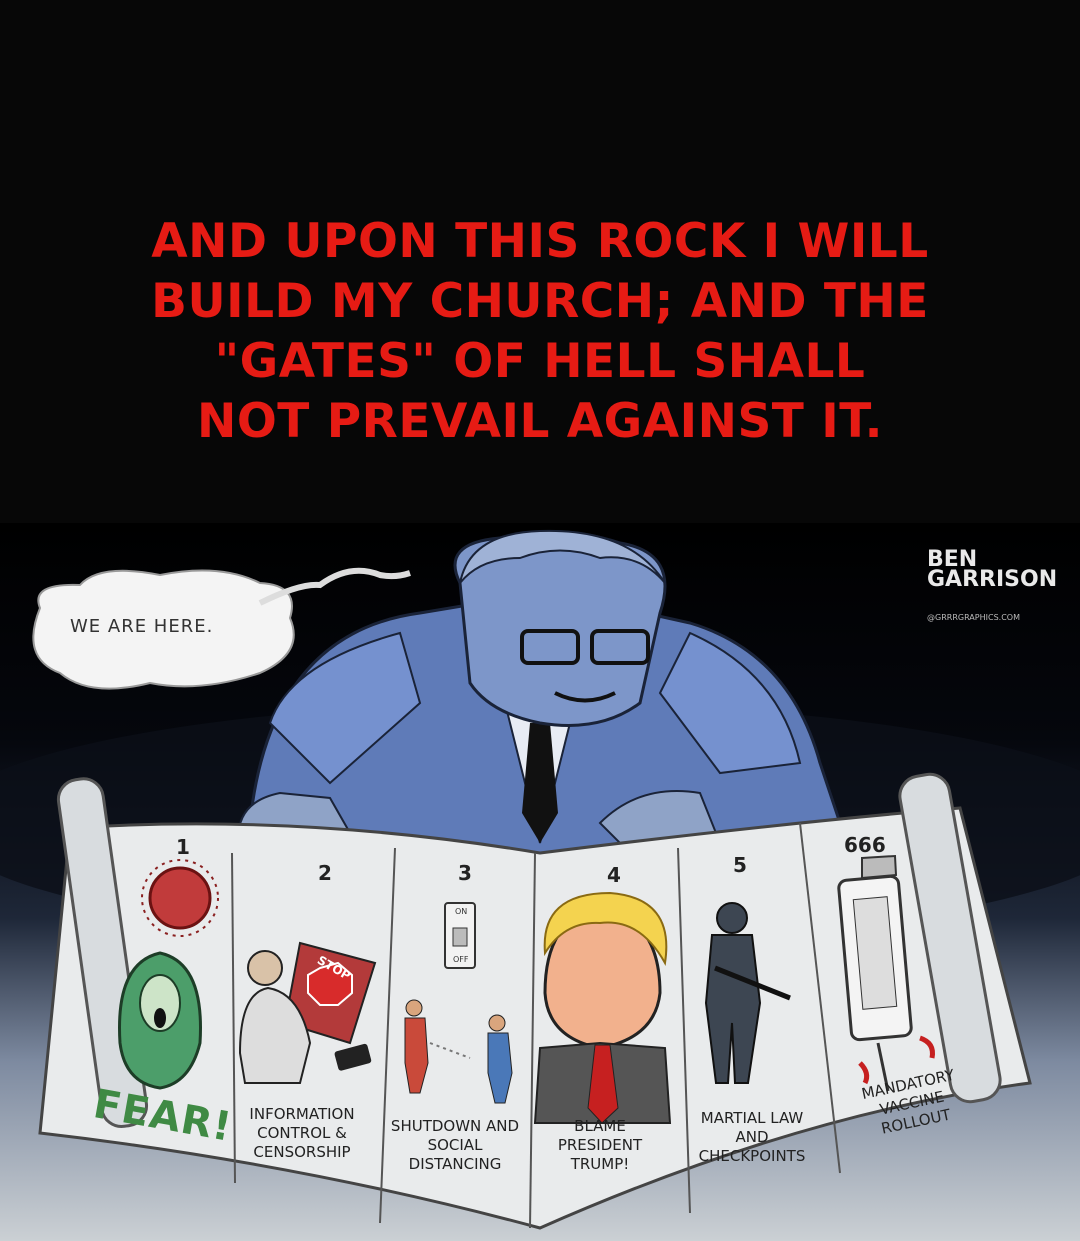 The height and width of the screenshot is (1241, 1080). I want to click on artist-signature: BEN GARRISON, so click(992, 569).